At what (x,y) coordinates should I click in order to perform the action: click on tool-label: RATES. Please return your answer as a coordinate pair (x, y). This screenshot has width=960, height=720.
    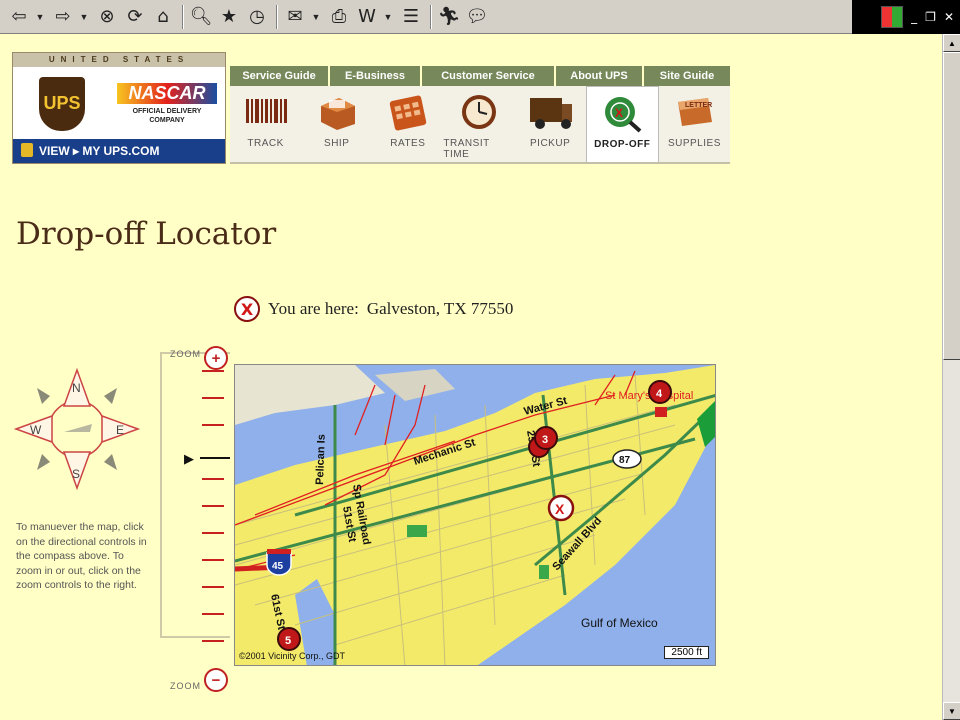
    Looking at the image, I should click on (408, 143).